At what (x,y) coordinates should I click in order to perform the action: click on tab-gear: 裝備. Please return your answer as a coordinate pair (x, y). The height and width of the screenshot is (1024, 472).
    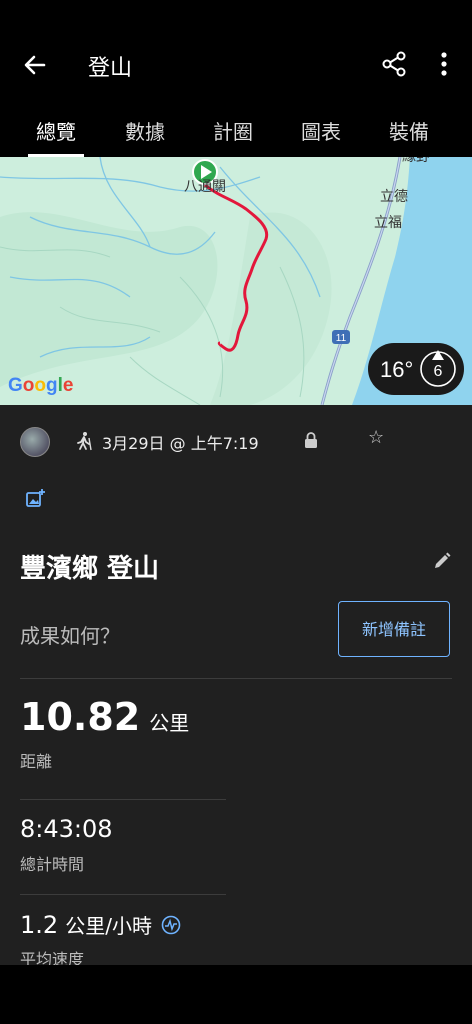
    Looking at the image, I should click on (409, 130).